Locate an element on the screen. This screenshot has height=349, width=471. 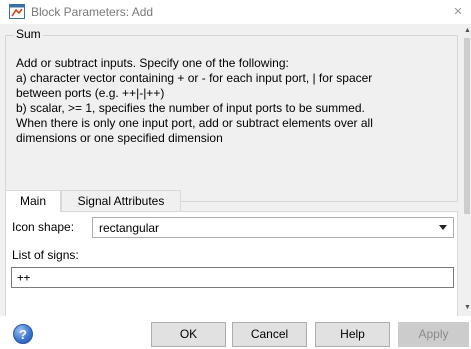
help-icon: ? is located at coordinates (23, 334).